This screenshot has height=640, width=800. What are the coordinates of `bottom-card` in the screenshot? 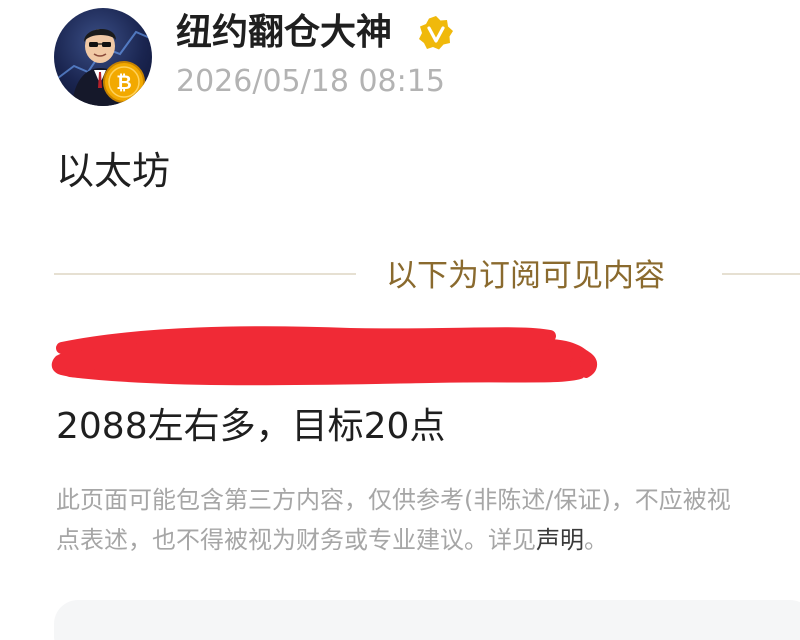 It's located at (427, 620).